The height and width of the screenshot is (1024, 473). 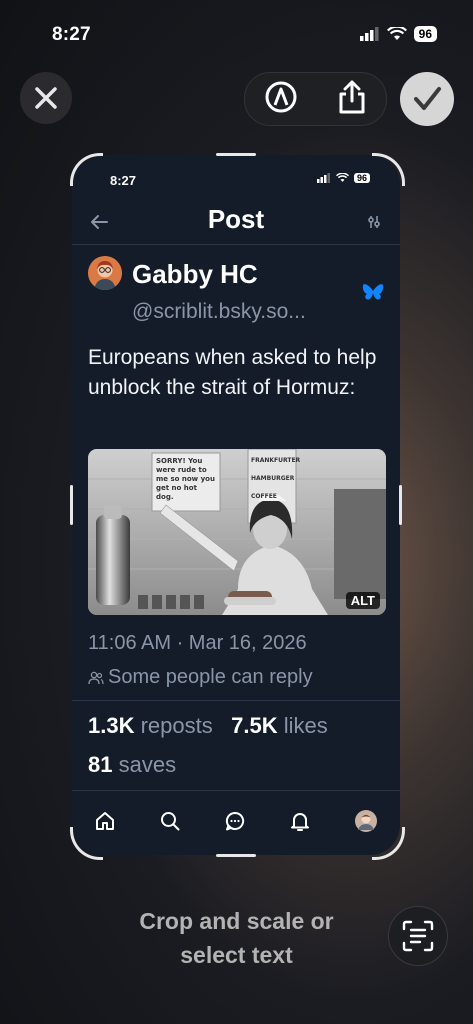 What do you see at coordinates (111, 725) in the screenshot?
I see `reposts-count: 1.3K` at bounding box center [111, 725].